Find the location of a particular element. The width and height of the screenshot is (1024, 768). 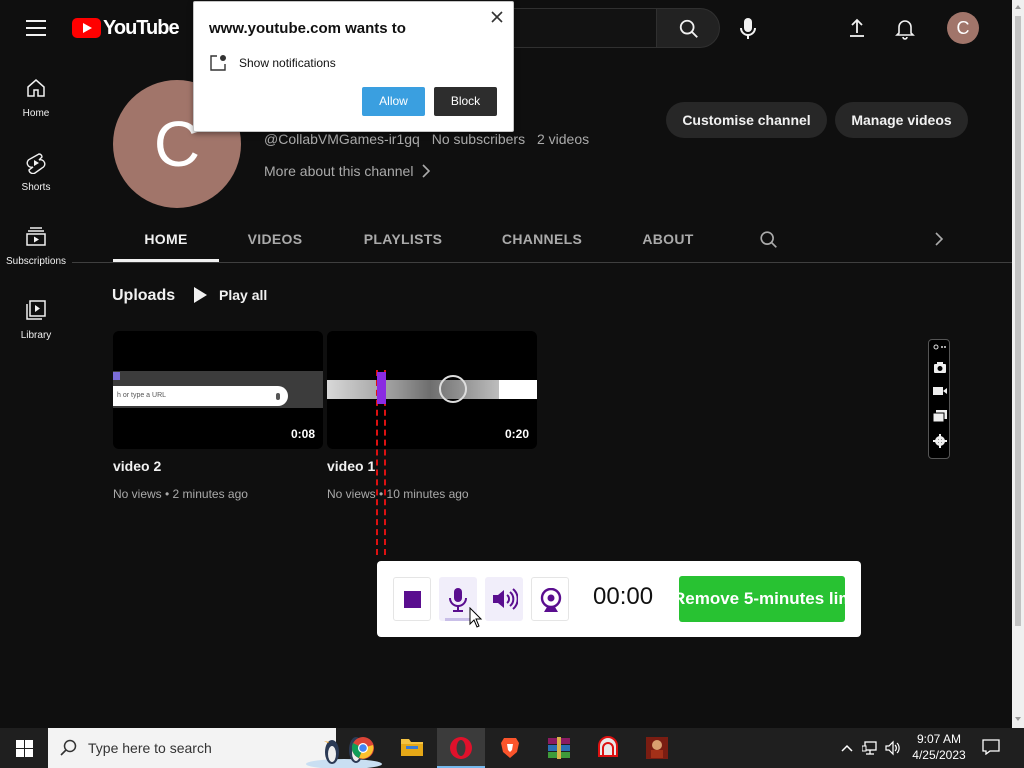

play-icon is located at coordinates (200, 295).